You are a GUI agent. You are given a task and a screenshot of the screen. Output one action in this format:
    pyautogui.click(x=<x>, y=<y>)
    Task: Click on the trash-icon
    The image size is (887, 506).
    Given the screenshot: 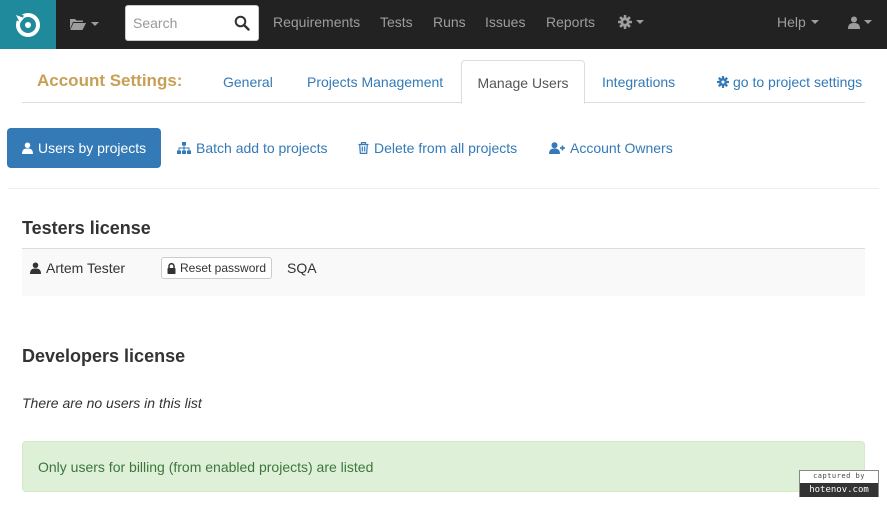 What is the action you would take?
    pyautogui.click(x=363, y=148)
    